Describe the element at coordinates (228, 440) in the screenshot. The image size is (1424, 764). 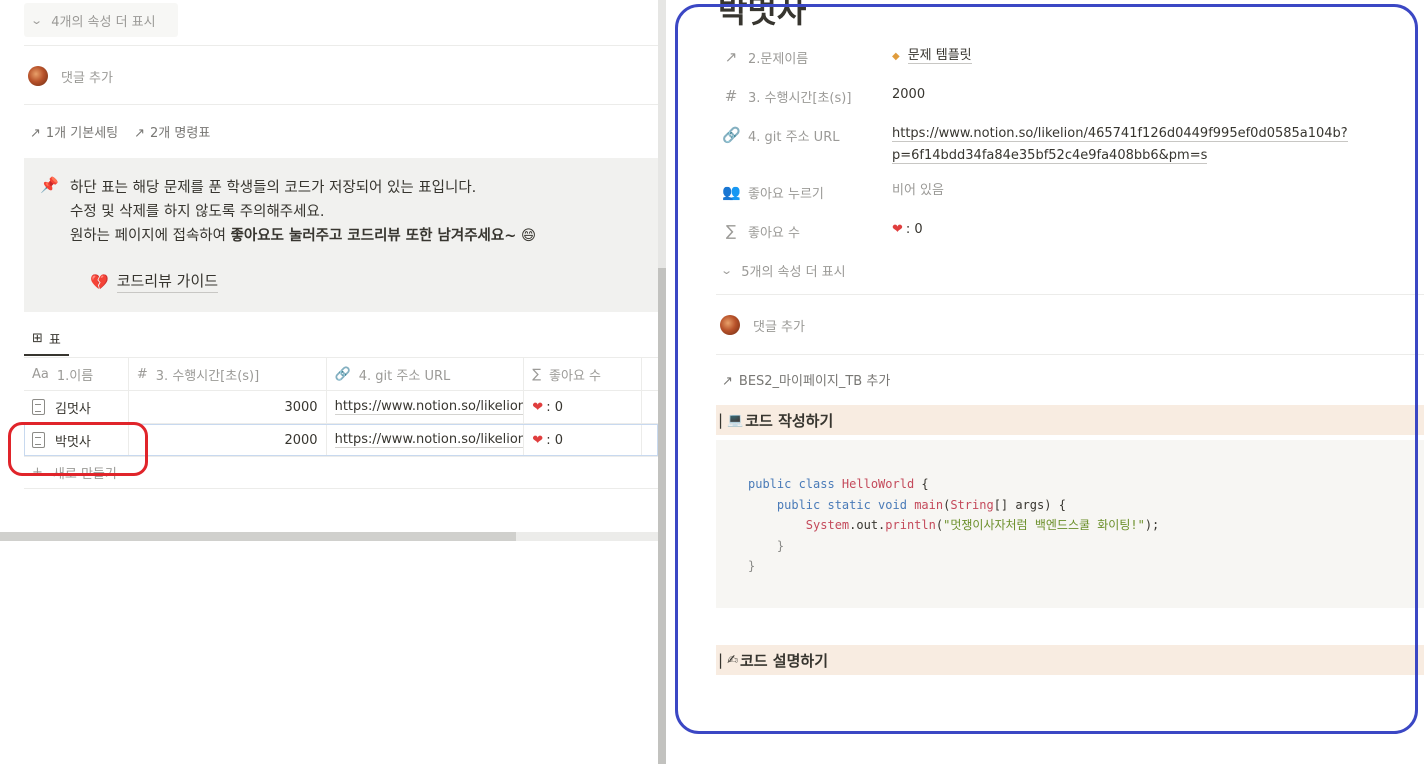
I see `row-time-cell: 2000` at that location.